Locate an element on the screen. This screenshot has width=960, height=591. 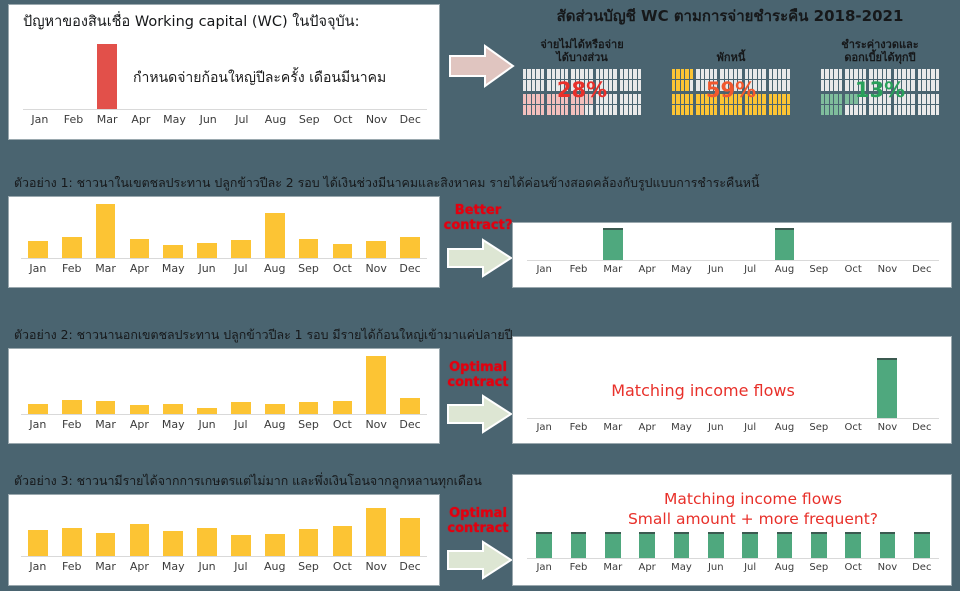
month-label: Apr is located at coordinates (141, 119).